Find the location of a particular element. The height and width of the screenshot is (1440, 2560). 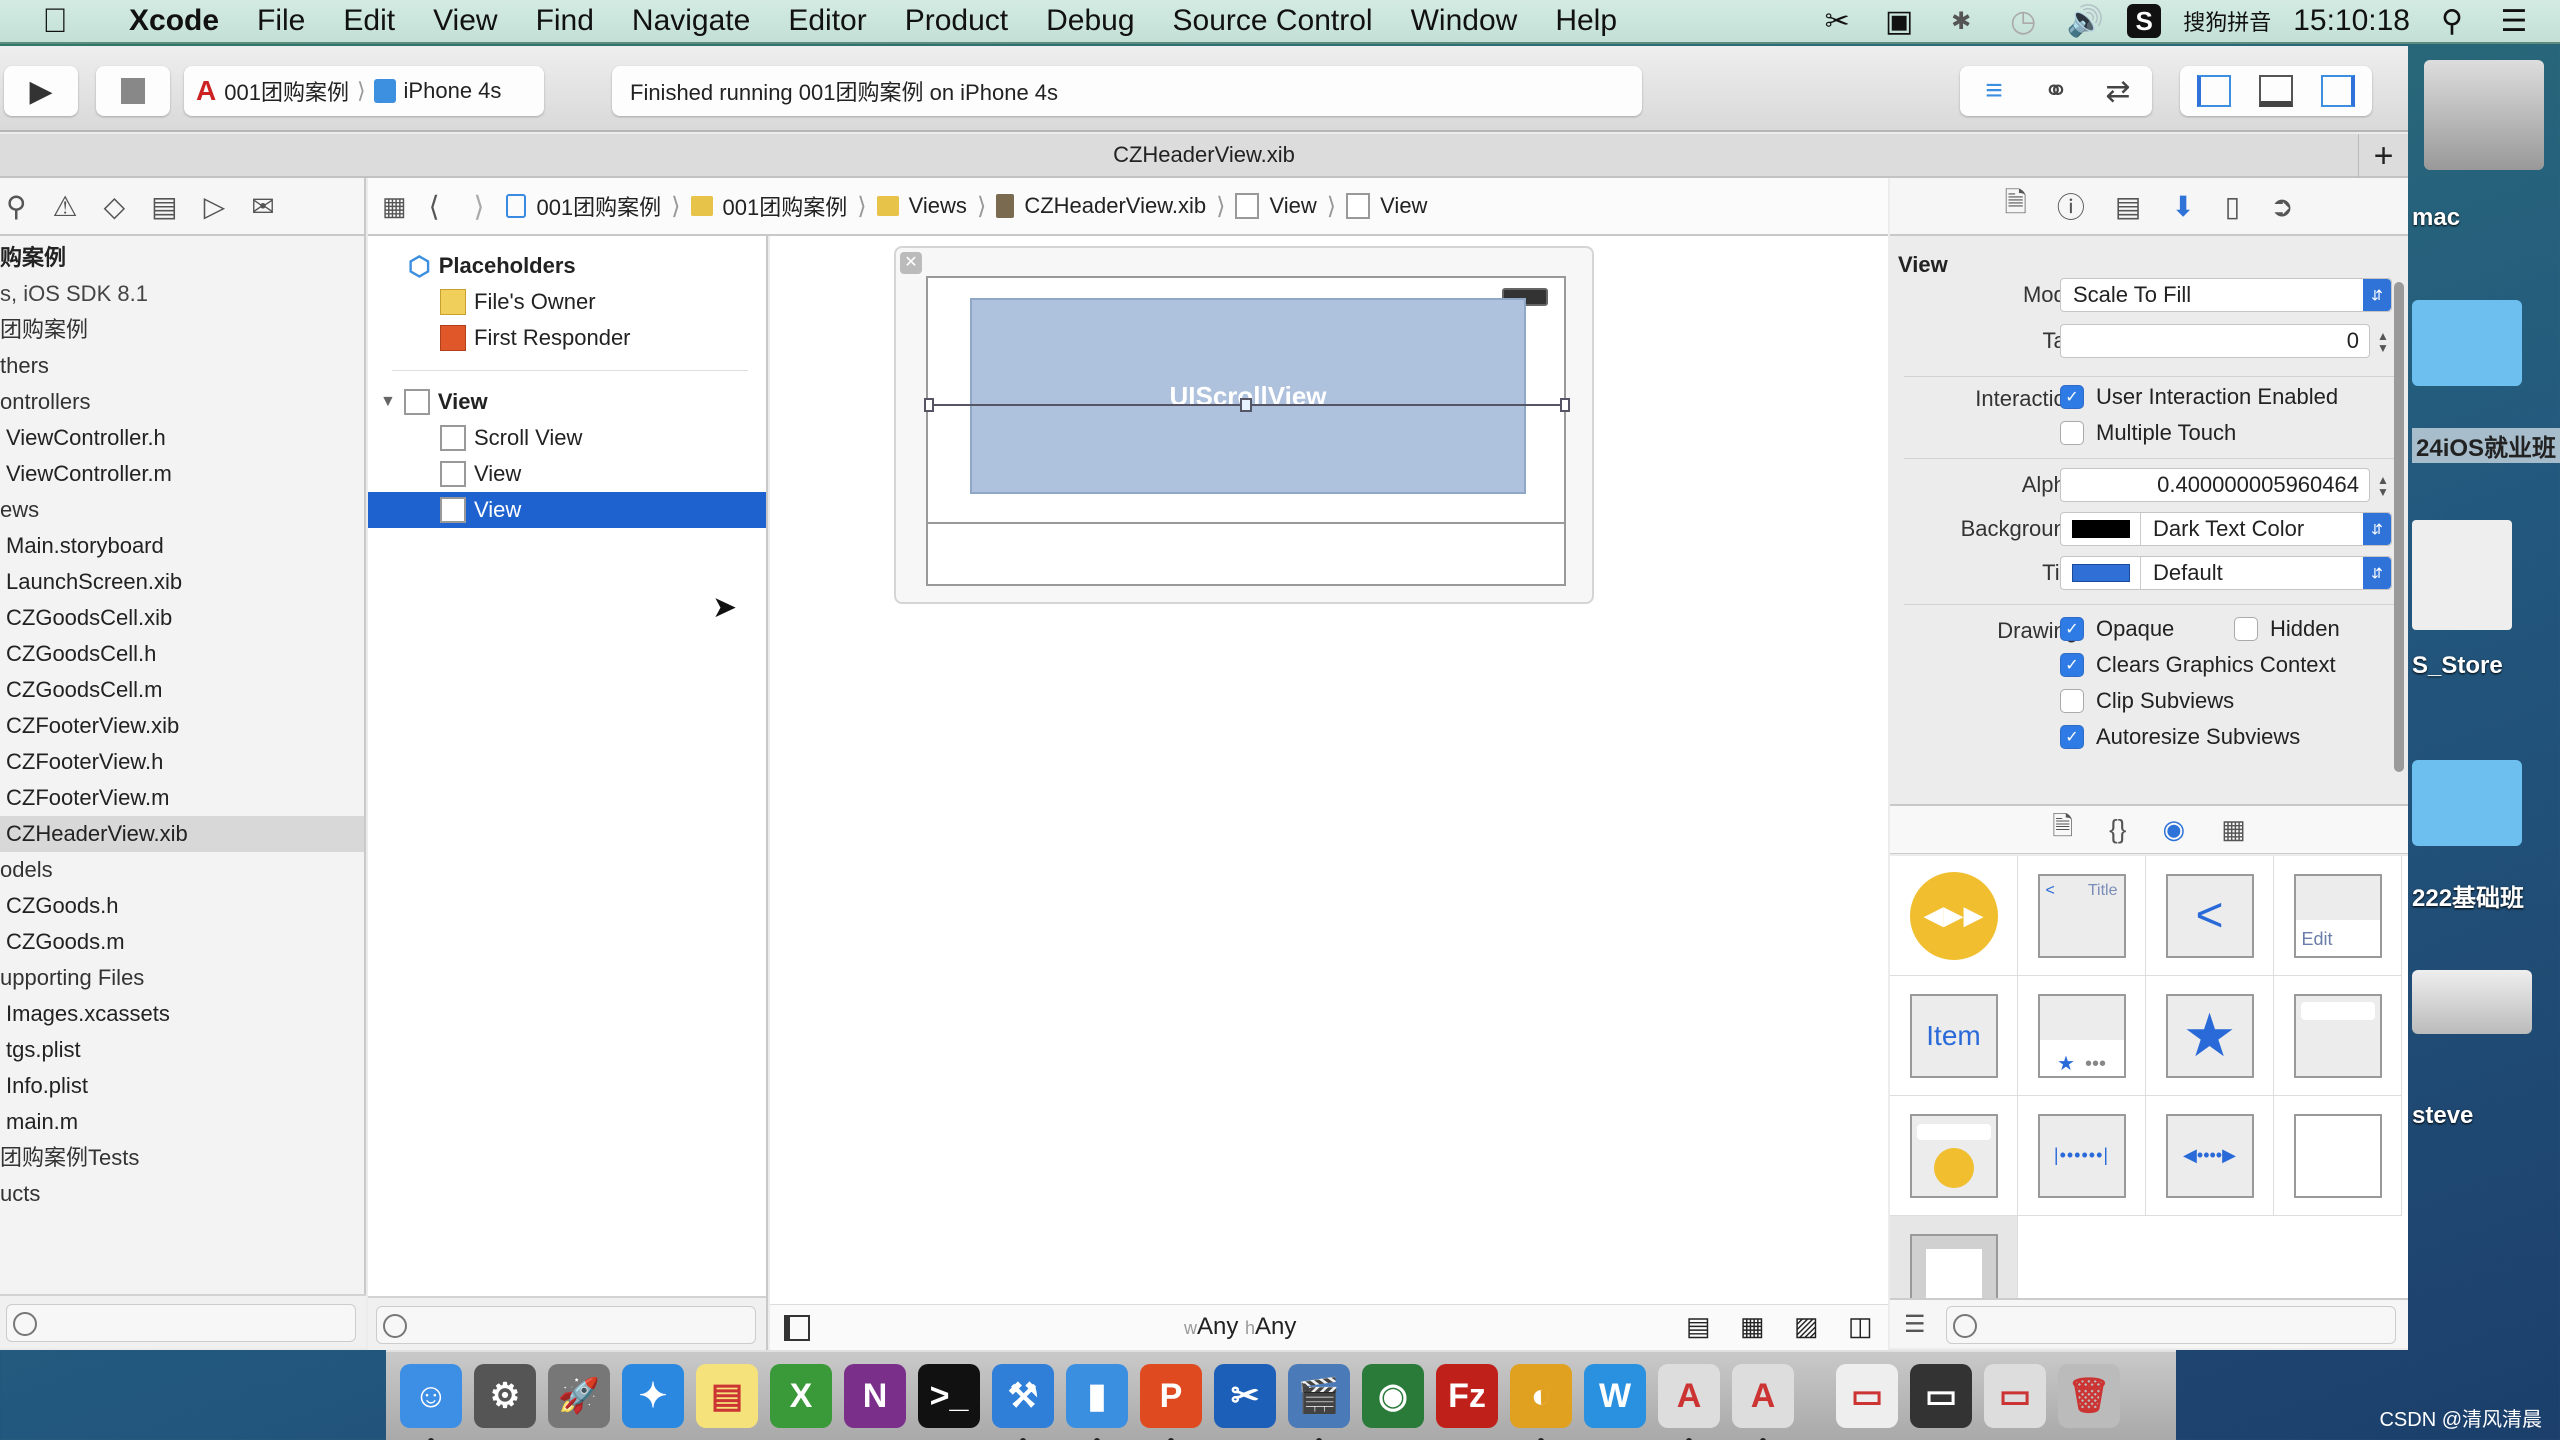

object-library-icon: ◉ is located at coordinates (2174, 829).